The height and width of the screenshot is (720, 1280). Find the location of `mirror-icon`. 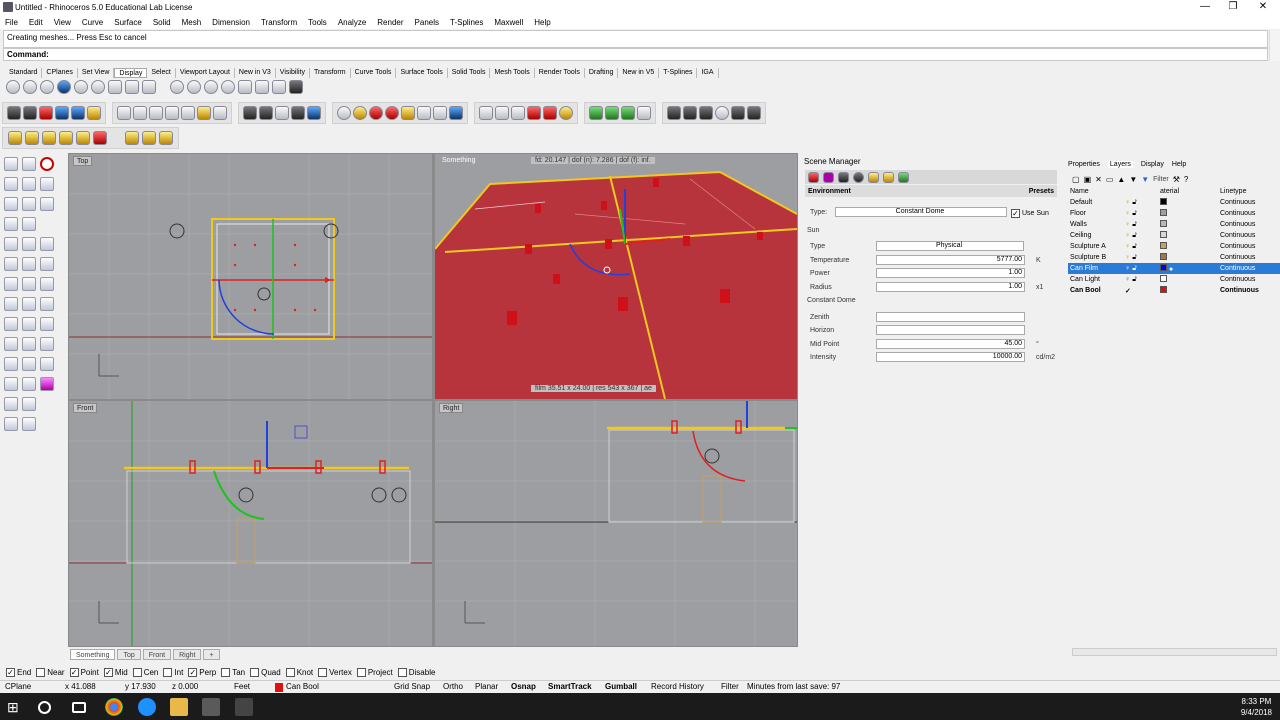

mirror-icon is located at coordinates (29, 384).